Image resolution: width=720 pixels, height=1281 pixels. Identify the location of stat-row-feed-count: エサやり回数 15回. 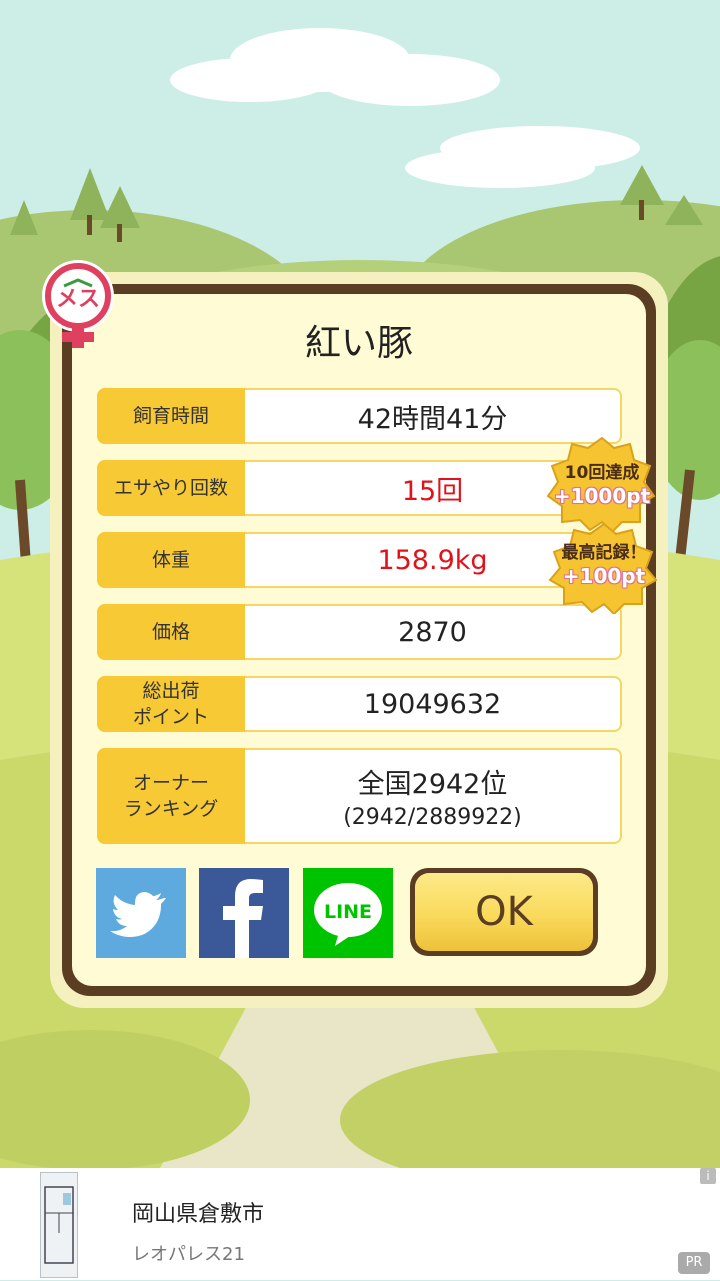
(359, 488).